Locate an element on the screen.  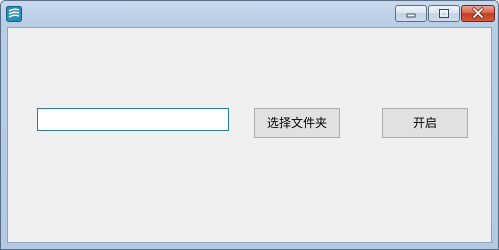
minimize-icon is located at coordinates (411, 15).